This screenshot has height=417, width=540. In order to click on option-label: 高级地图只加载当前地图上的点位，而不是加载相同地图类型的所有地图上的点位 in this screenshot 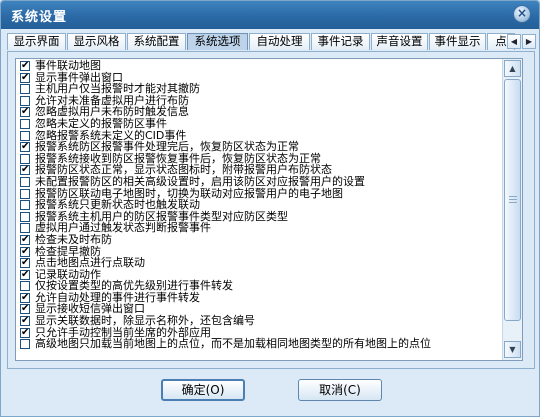, I will do `click(233, 344)`.